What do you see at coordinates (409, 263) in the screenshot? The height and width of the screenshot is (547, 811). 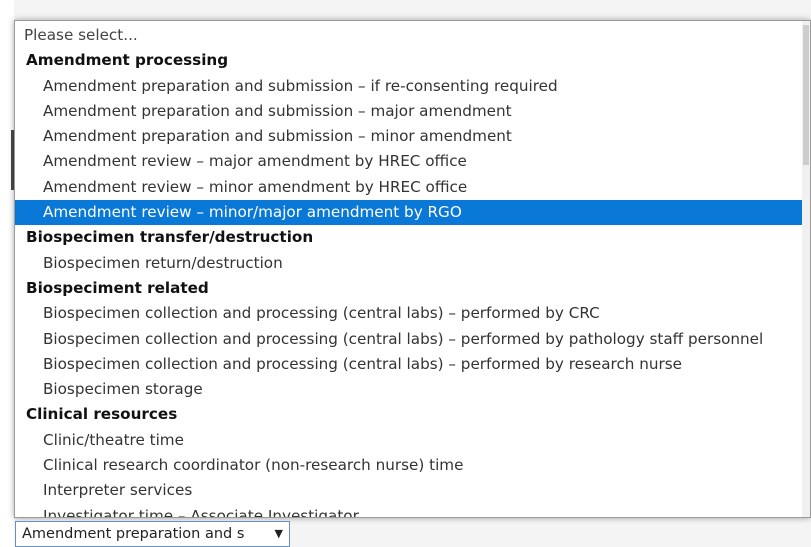 I see `option-item: Biospecimen return/destruction` at bounding box center [409, 263].